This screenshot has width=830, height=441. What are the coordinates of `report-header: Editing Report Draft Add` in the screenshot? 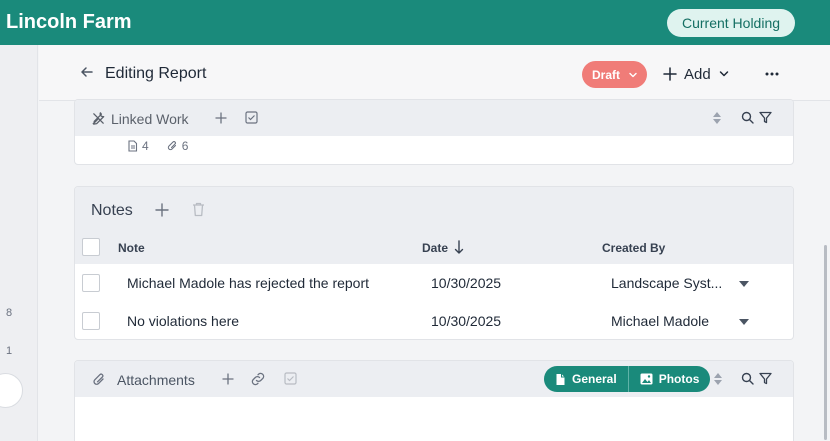 It's located at (434, 73).